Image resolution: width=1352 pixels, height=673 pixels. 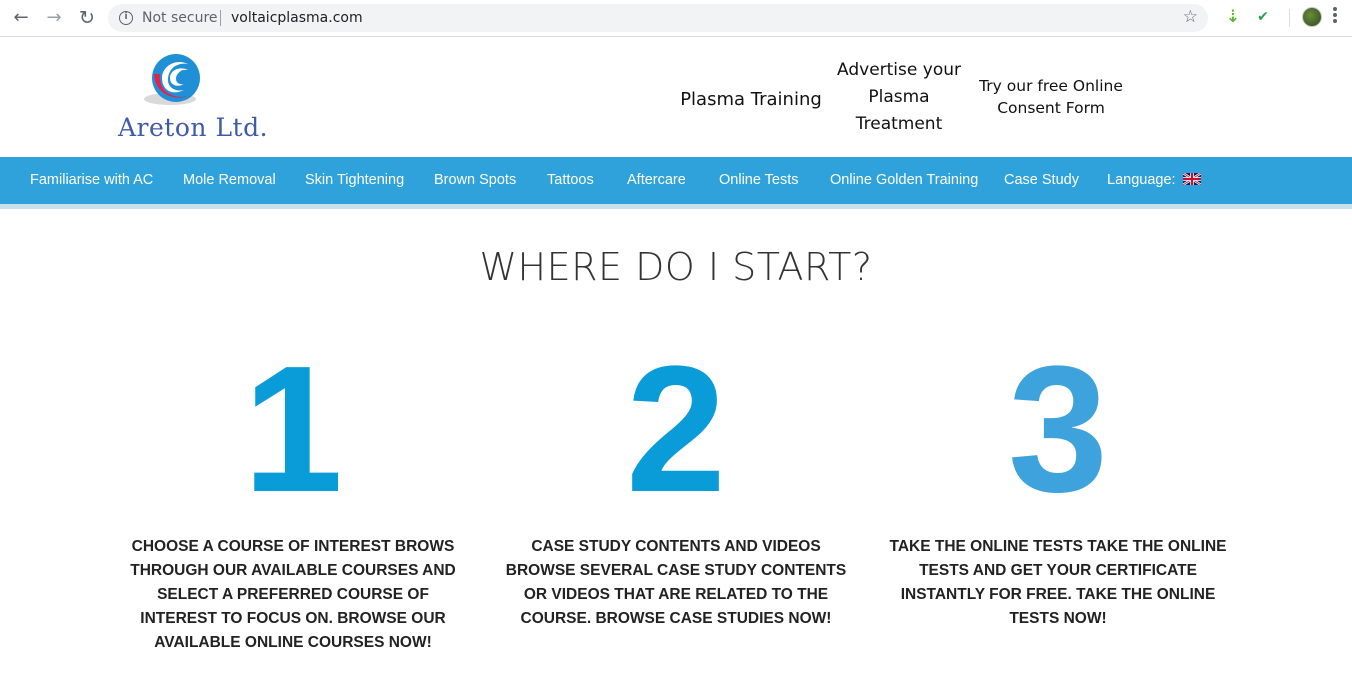 I want to click on site-logo: Areton Ltd., so click(x=193, y=96).